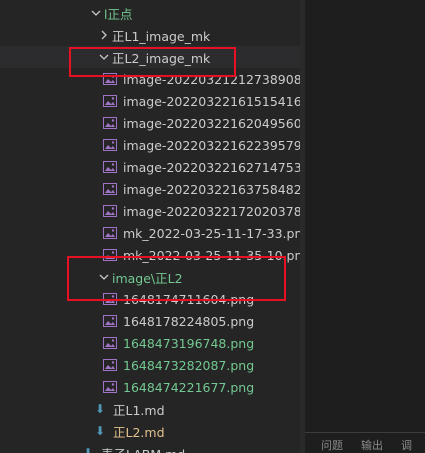 This screenshot has width=425, height=453. Describe the element at coordinates (214, 233) in the screenshot. I see `file-label: mk_2022-03-25-11-17-33.png` at that location.